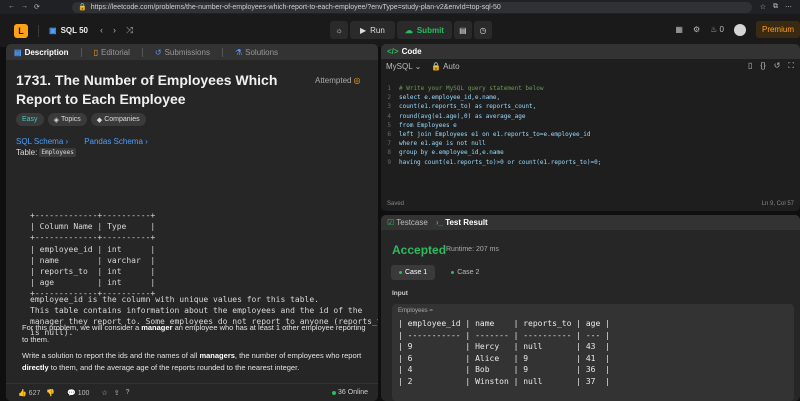  I want to click on fullscreen-icon: ⛶, so click(791, 66).